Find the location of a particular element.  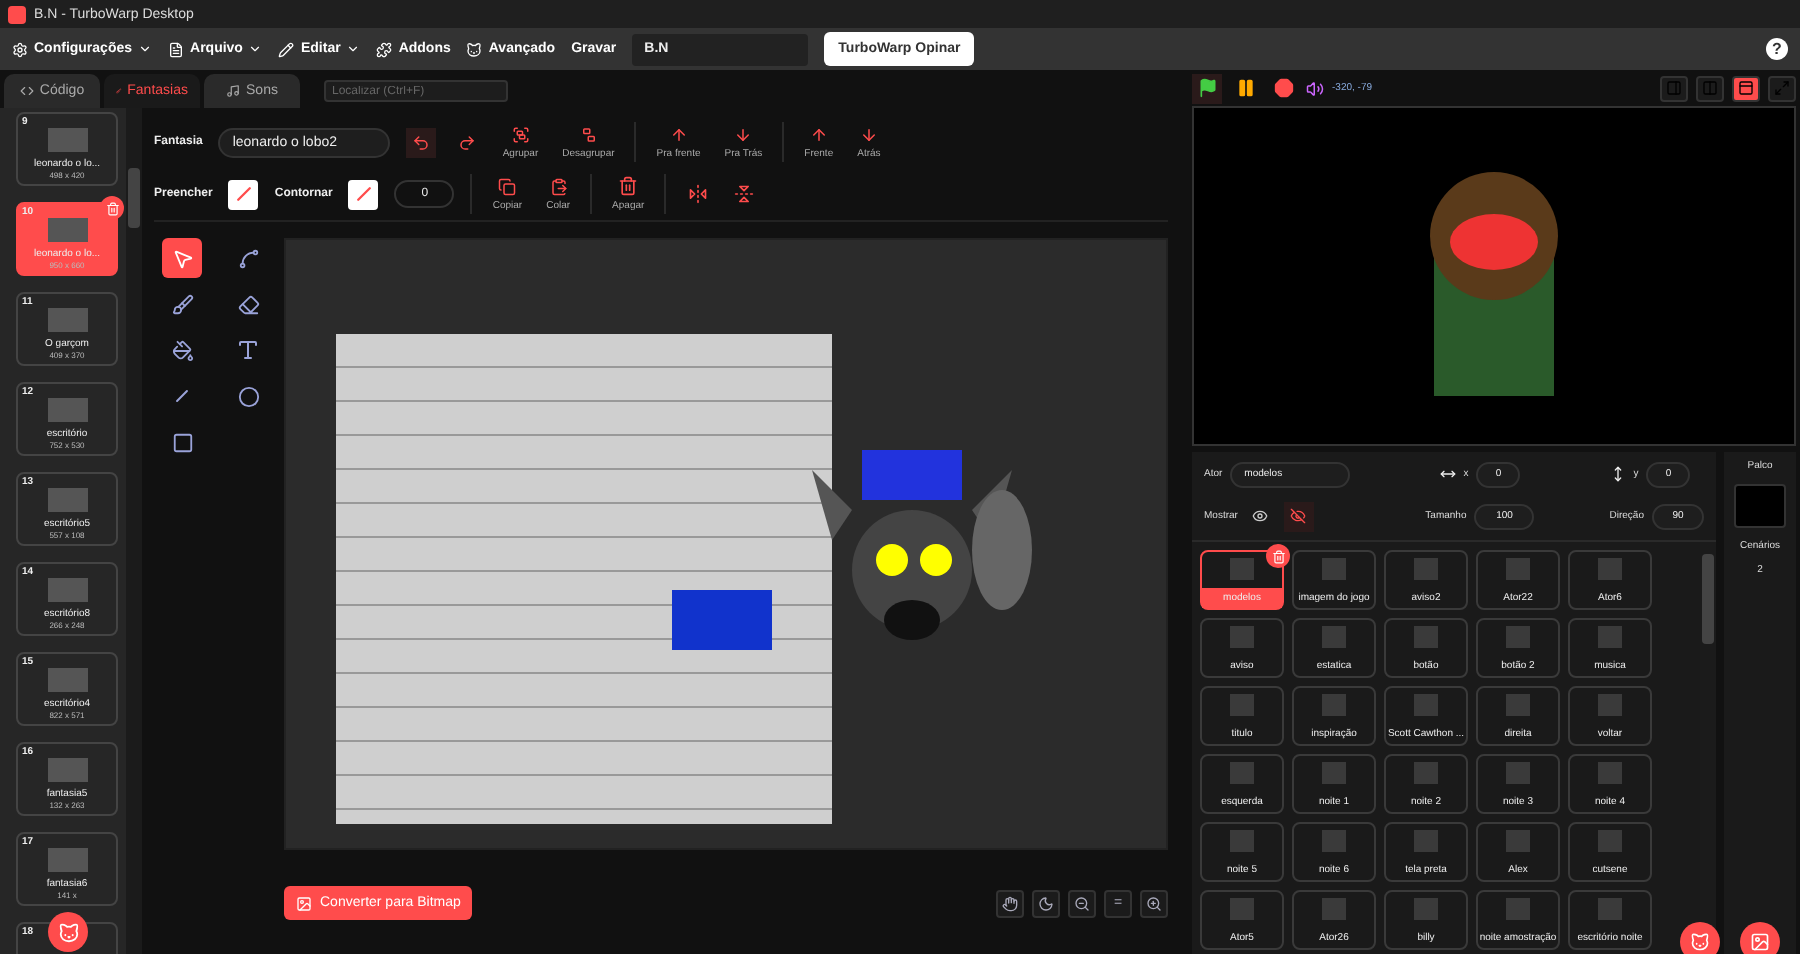

undo-icon is located at coordinates (421, 142).